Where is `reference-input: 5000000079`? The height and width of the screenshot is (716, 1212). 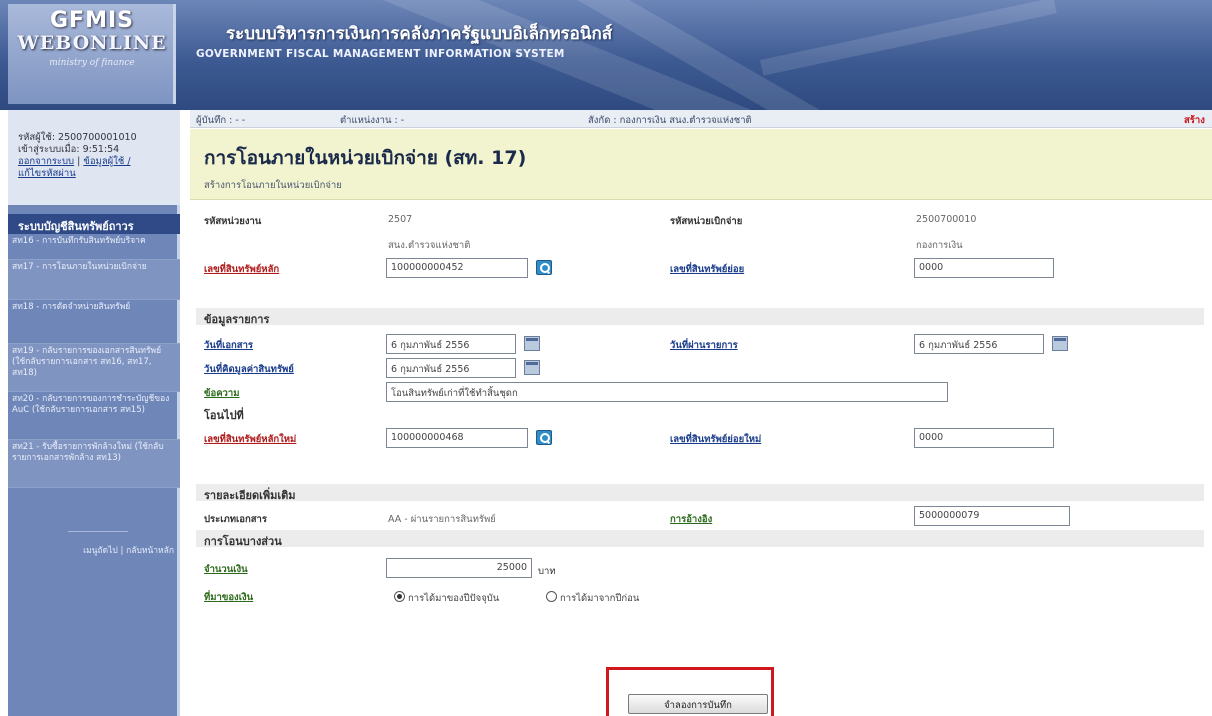
reference-input: 5000000079 is located at coordinates (992, 516).